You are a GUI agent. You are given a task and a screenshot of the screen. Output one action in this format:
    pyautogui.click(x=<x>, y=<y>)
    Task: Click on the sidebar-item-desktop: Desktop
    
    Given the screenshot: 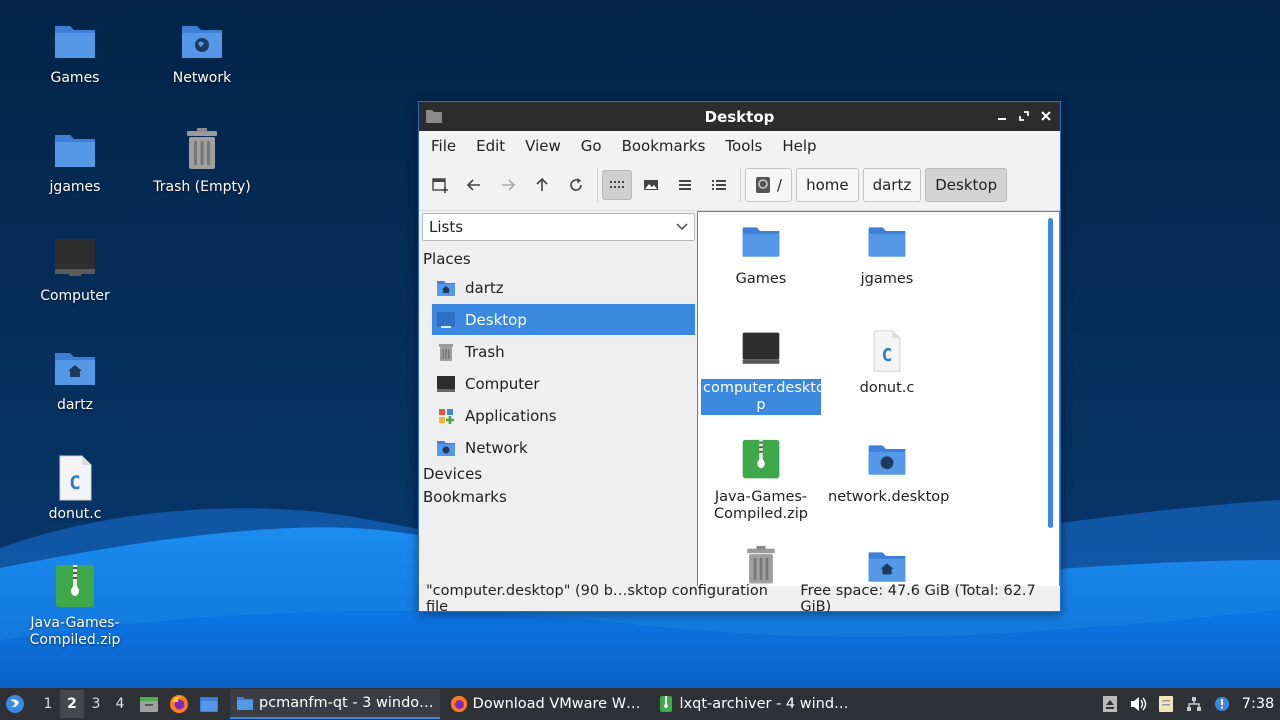 What is the action you would take?
    pyautogui.click(x=563, y=319)
    